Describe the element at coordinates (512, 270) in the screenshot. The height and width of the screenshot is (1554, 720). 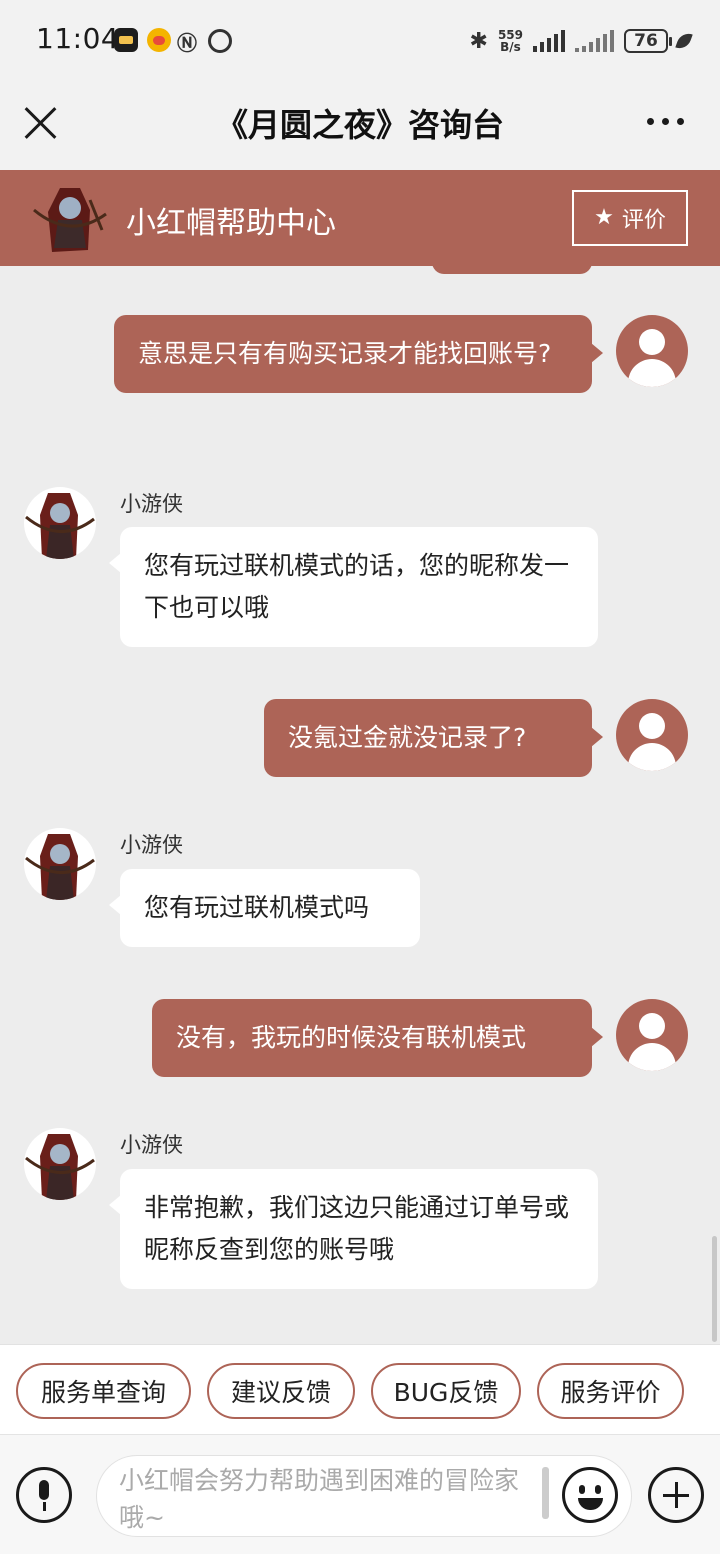
I see `previous-message-fragment` at that location.